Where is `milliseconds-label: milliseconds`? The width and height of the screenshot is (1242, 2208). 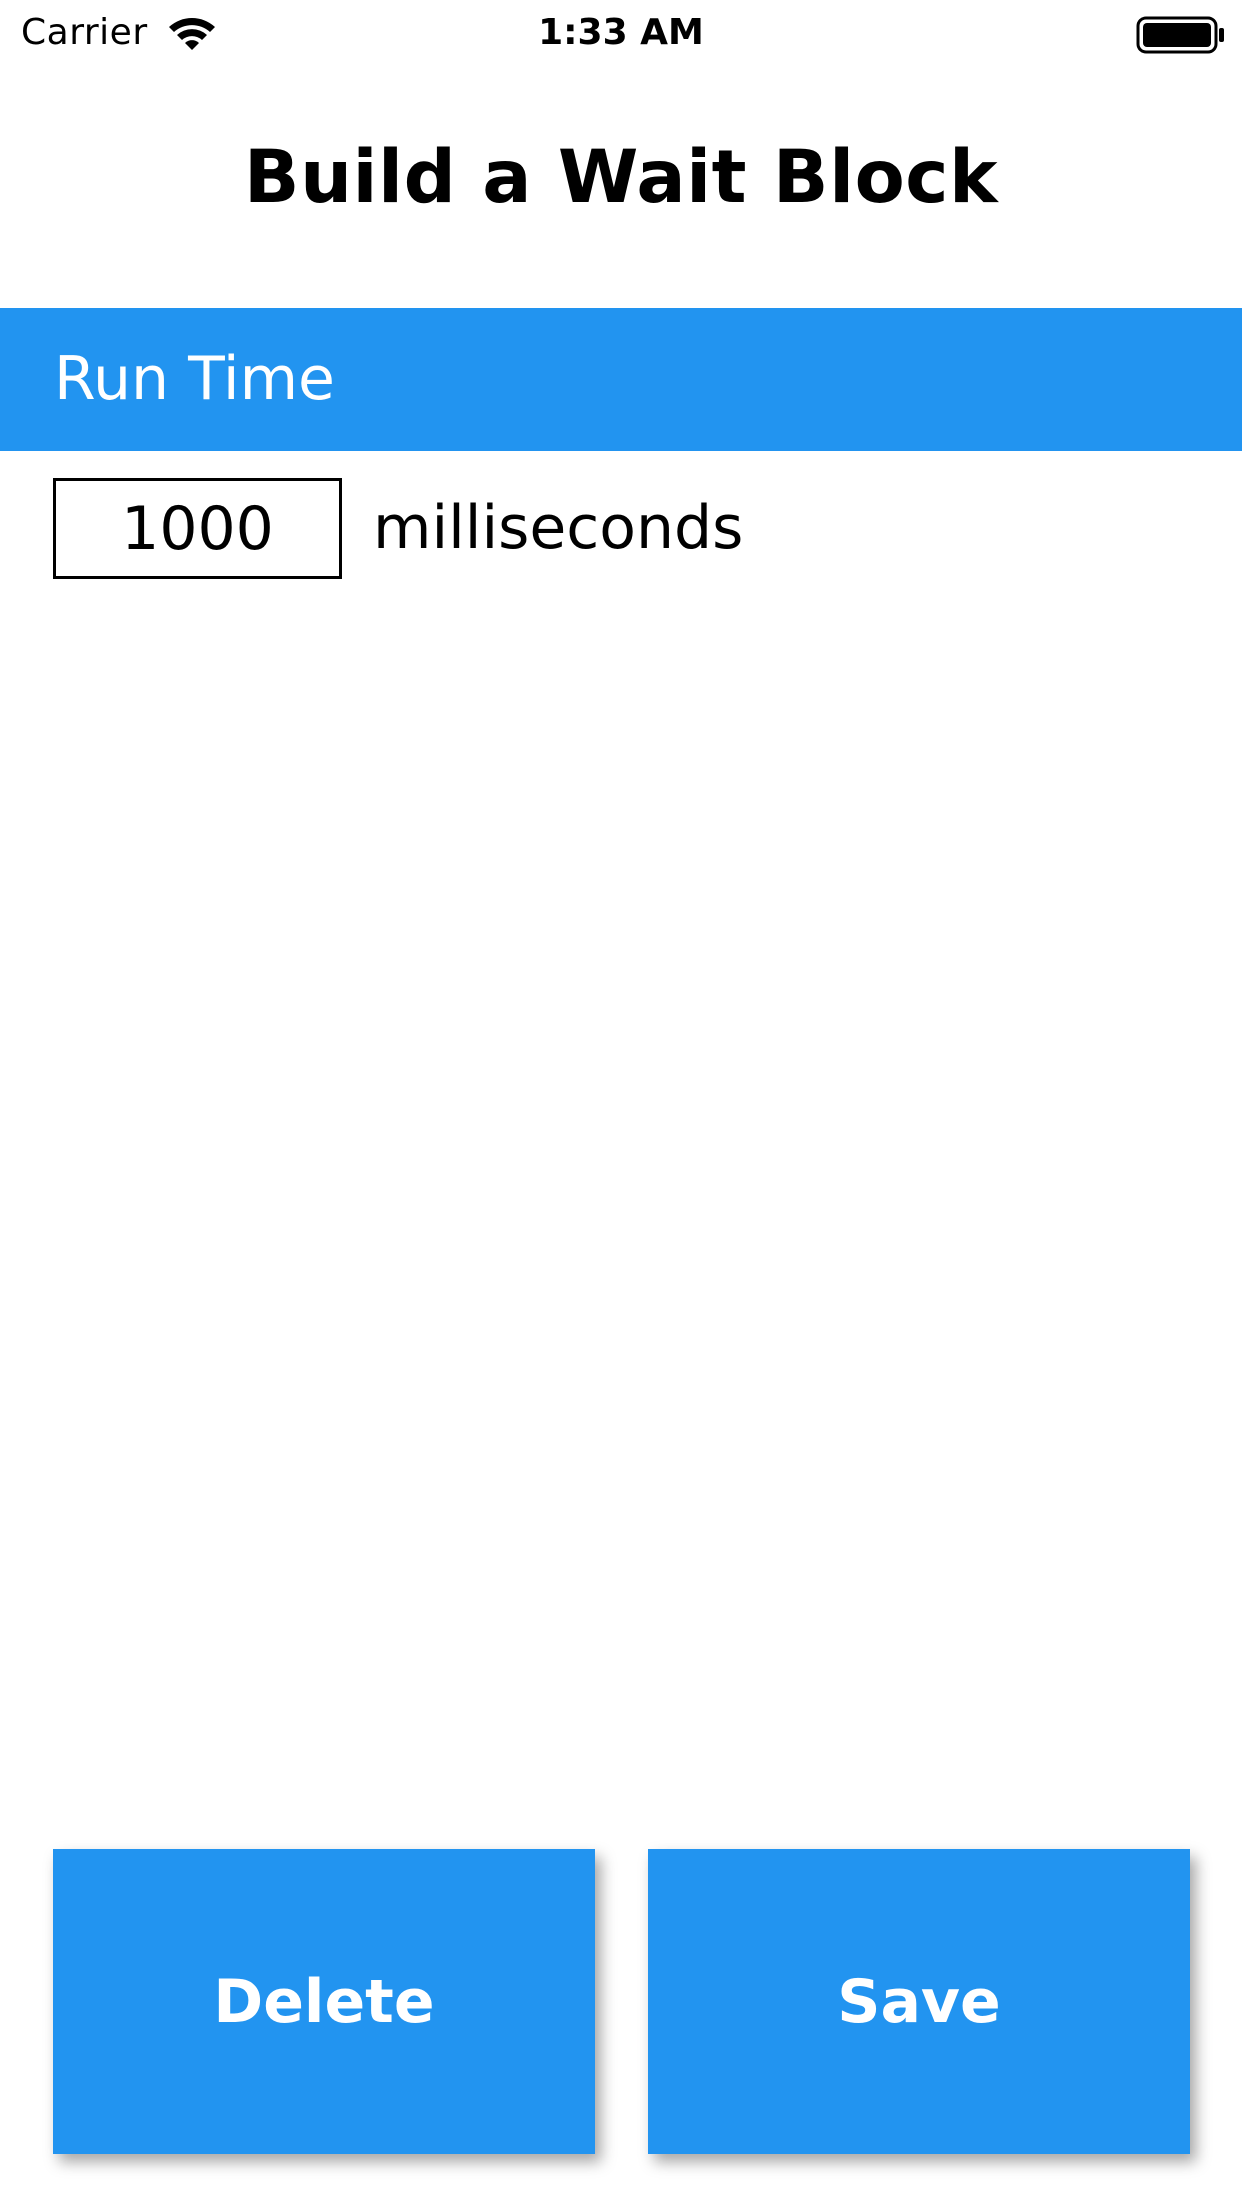
milliseconds-label: milliseconds is located at coordinates (558, 528).